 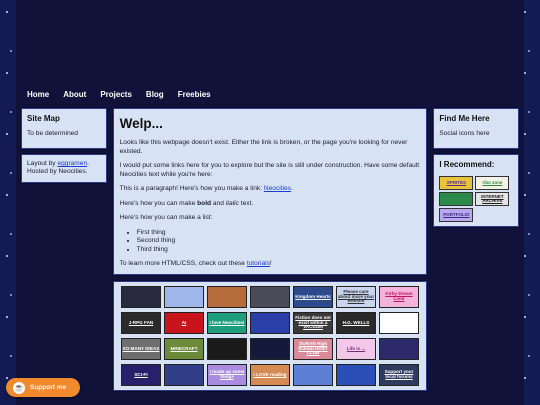 I want to click on site-button: Support your local forums, so click(x=398, y=375).